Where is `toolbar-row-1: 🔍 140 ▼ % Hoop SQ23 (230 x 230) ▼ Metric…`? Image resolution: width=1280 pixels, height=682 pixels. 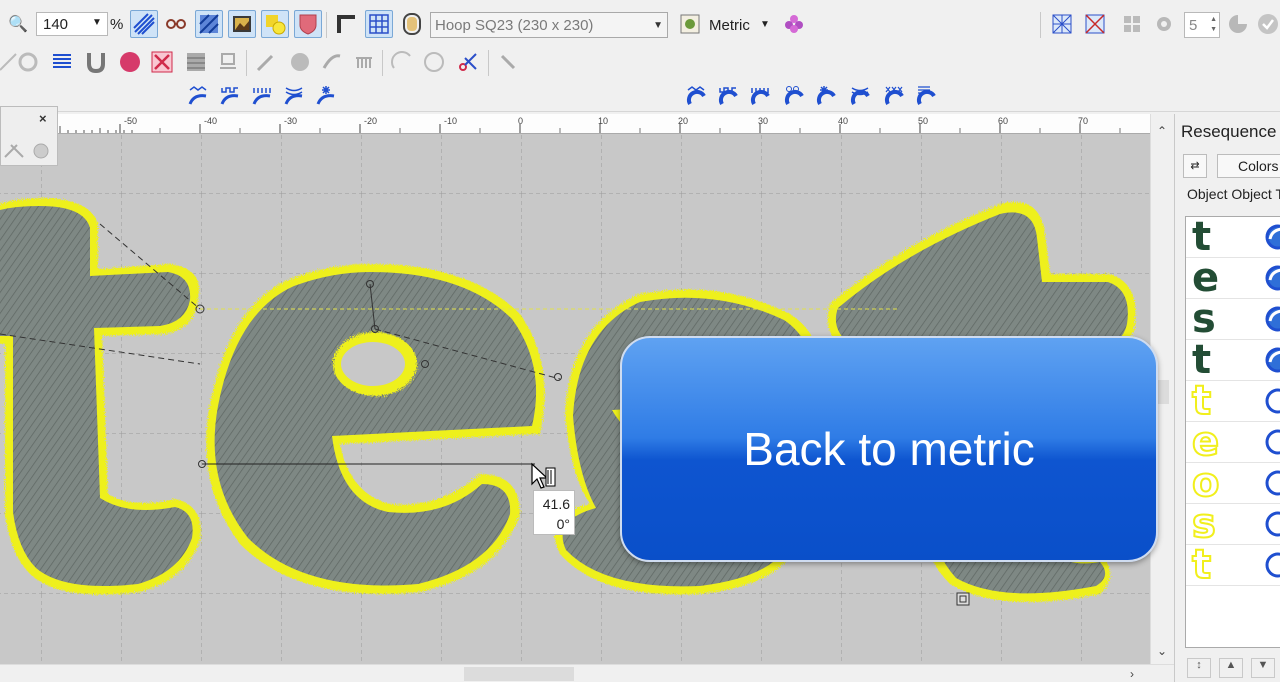
toolbar-row-1: 🔍 140 ▼ % Hoop SQ23 (230 x 230) ▼ Metric… is located at coordinates (640, 25).